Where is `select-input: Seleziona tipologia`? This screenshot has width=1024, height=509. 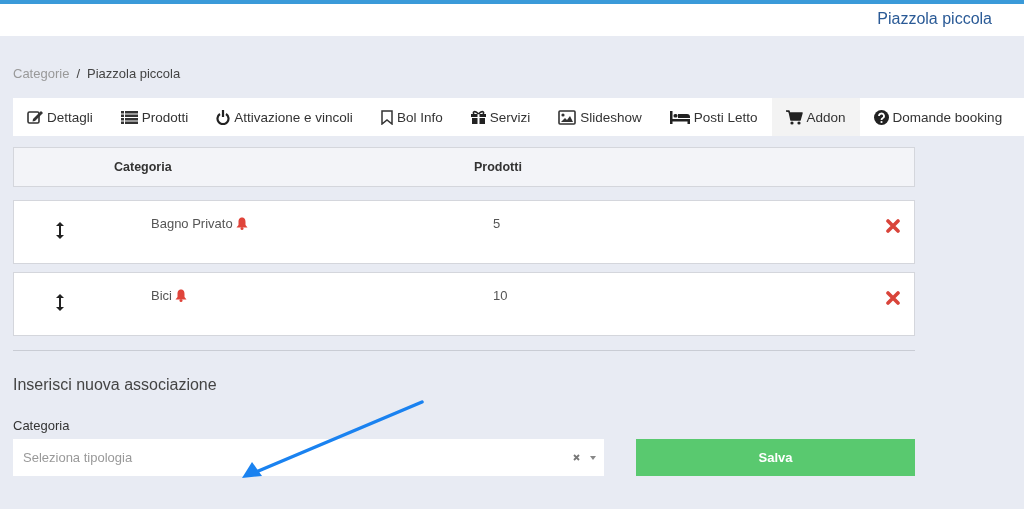
select-input: Seleziona tipologia is located at coordinates (297, 457).